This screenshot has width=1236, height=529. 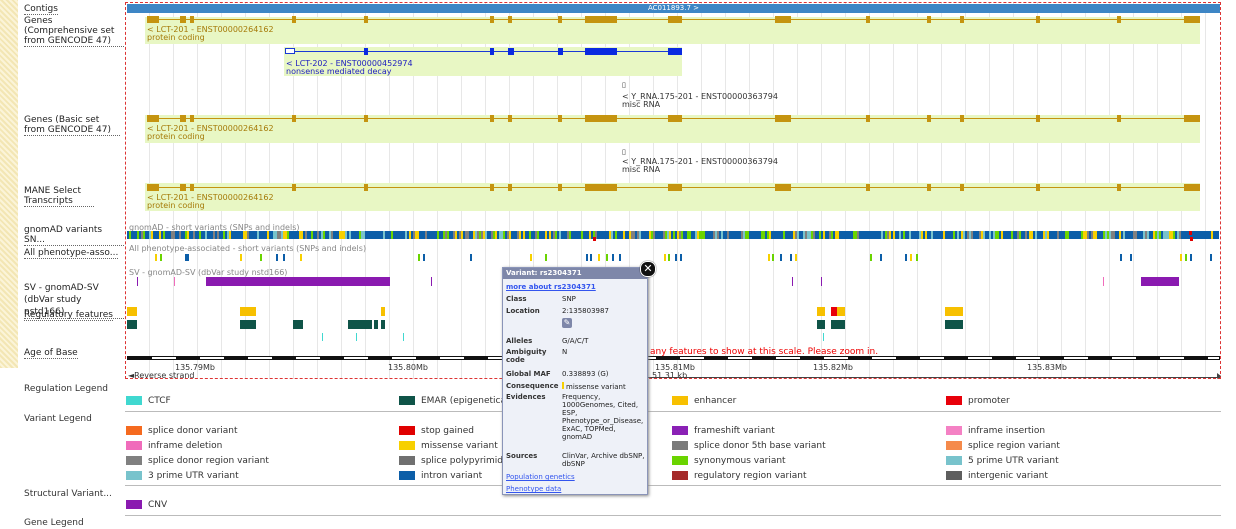 What do you see at coordinates (989, 401) in the screenshot?
I see `legend-label: promoter` at bounding box center [989, 401].